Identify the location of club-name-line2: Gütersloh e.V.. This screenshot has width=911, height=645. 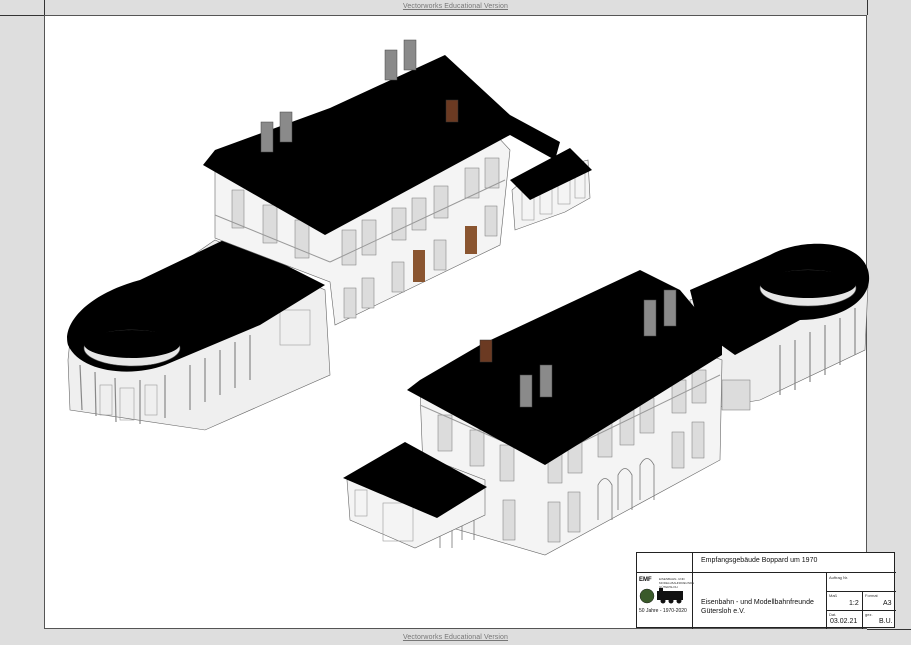
(723, 611).